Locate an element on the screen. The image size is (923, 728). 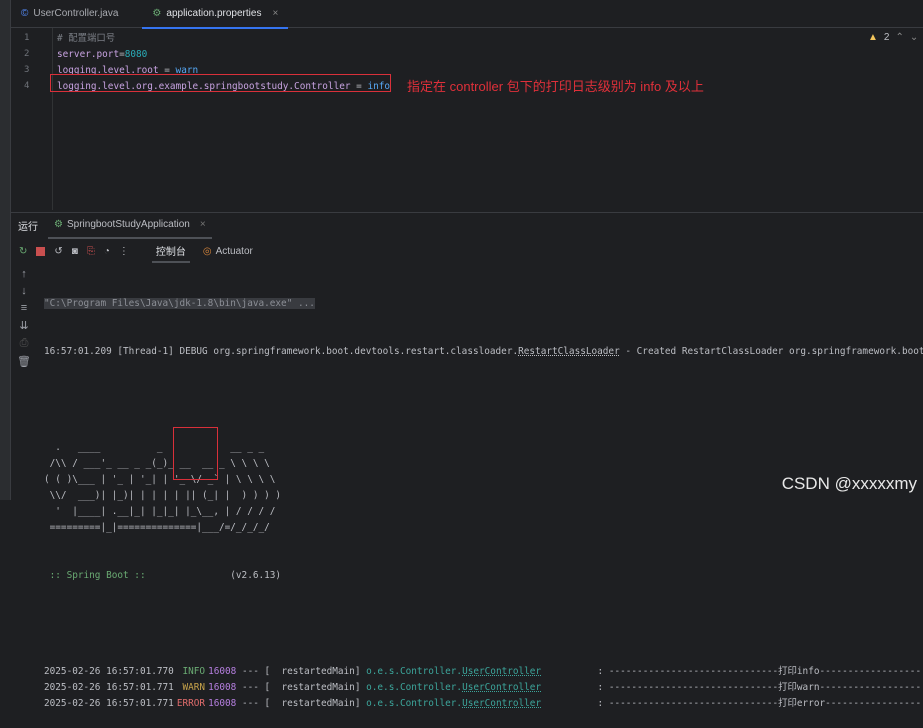
warnings-indicator: ▲ 2 ⌃ ⌄ is located at coordinates (893, 37).